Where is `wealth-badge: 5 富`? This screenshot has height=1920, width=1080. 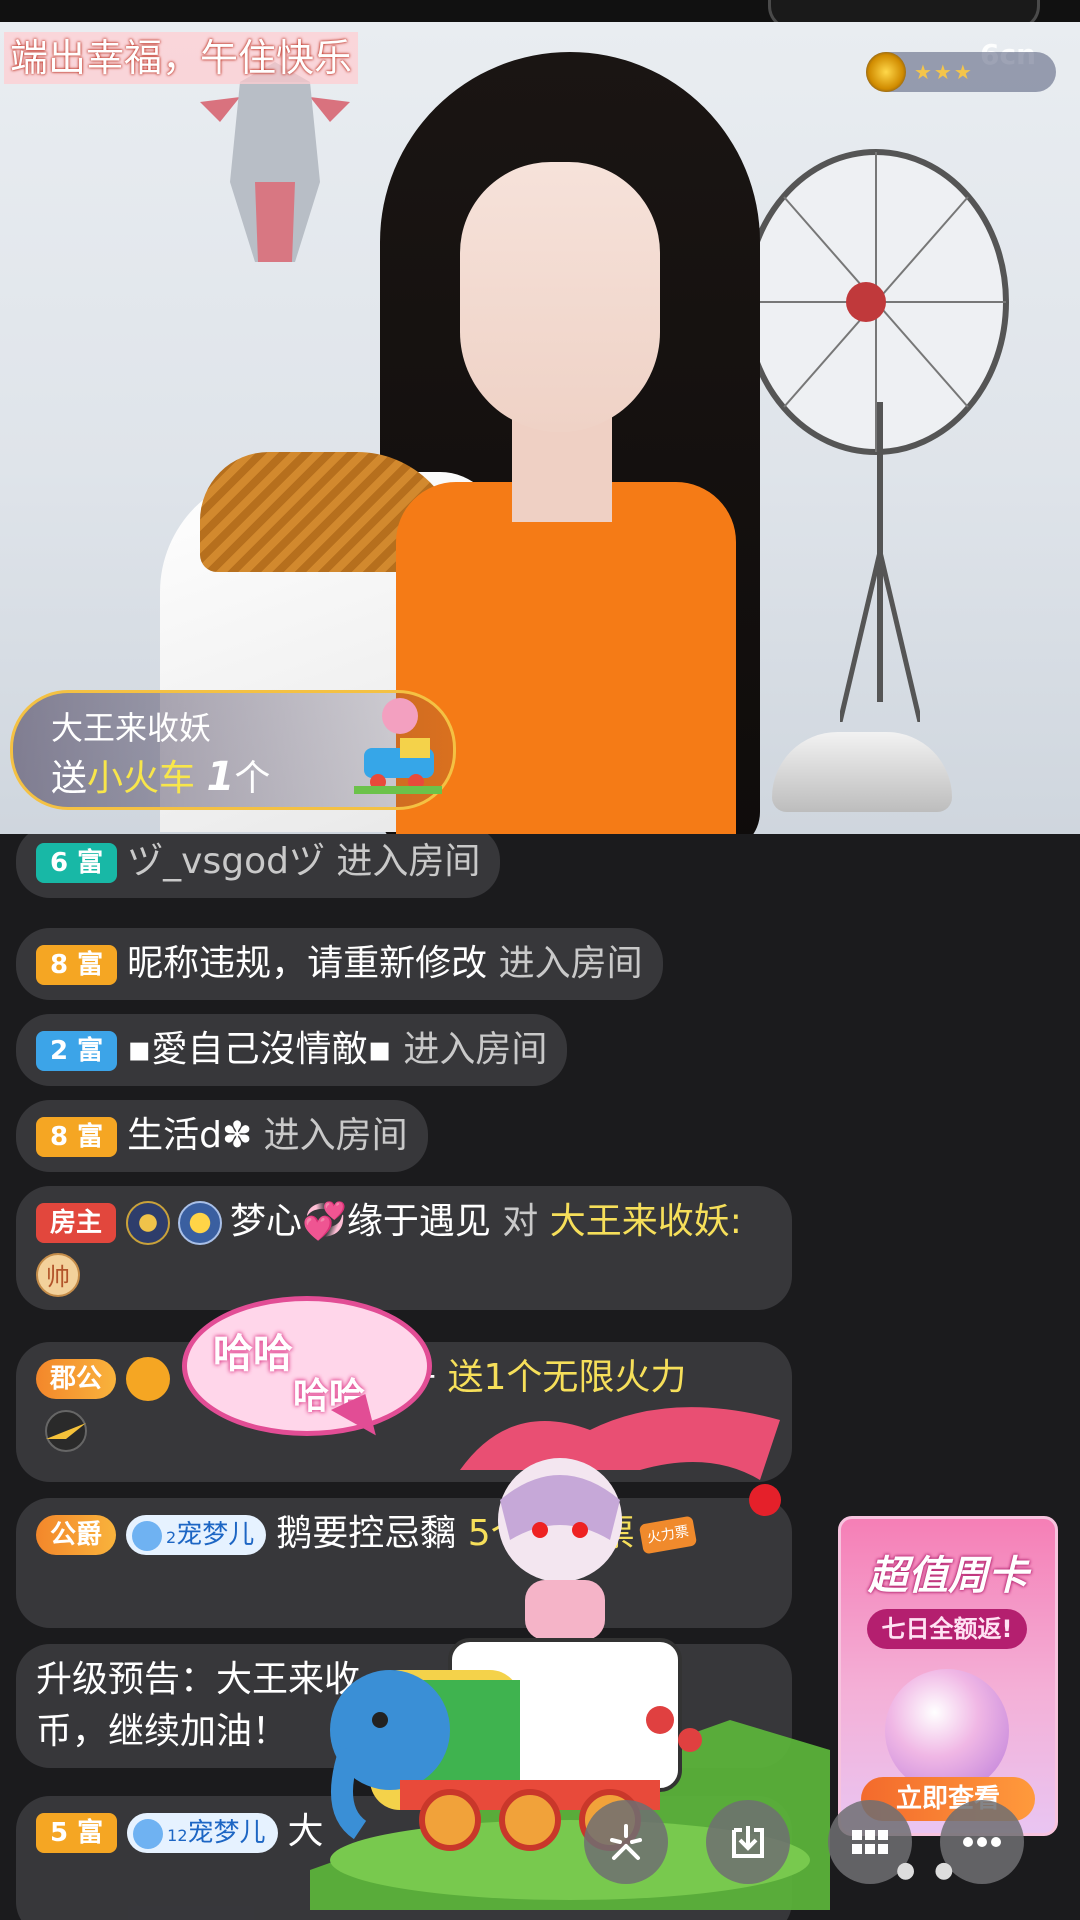 wealth-badge: 5 富 is located at coordinates (77, 1833).